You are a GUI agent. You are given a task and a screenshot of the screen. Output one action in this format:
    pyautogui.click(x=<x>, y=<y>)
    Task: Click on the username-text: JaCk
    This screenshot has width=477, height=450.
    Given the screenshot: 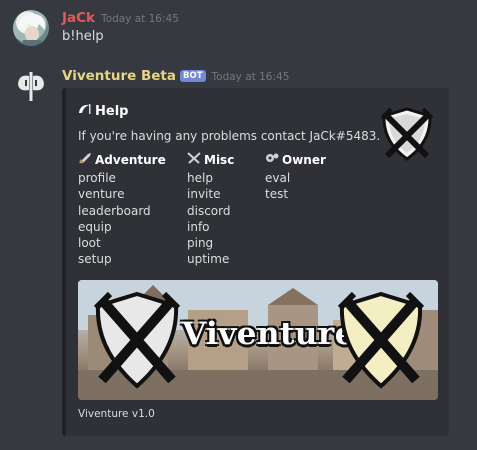 What is the action you would take?
    pyautogui.click(x=78, y=18)
    